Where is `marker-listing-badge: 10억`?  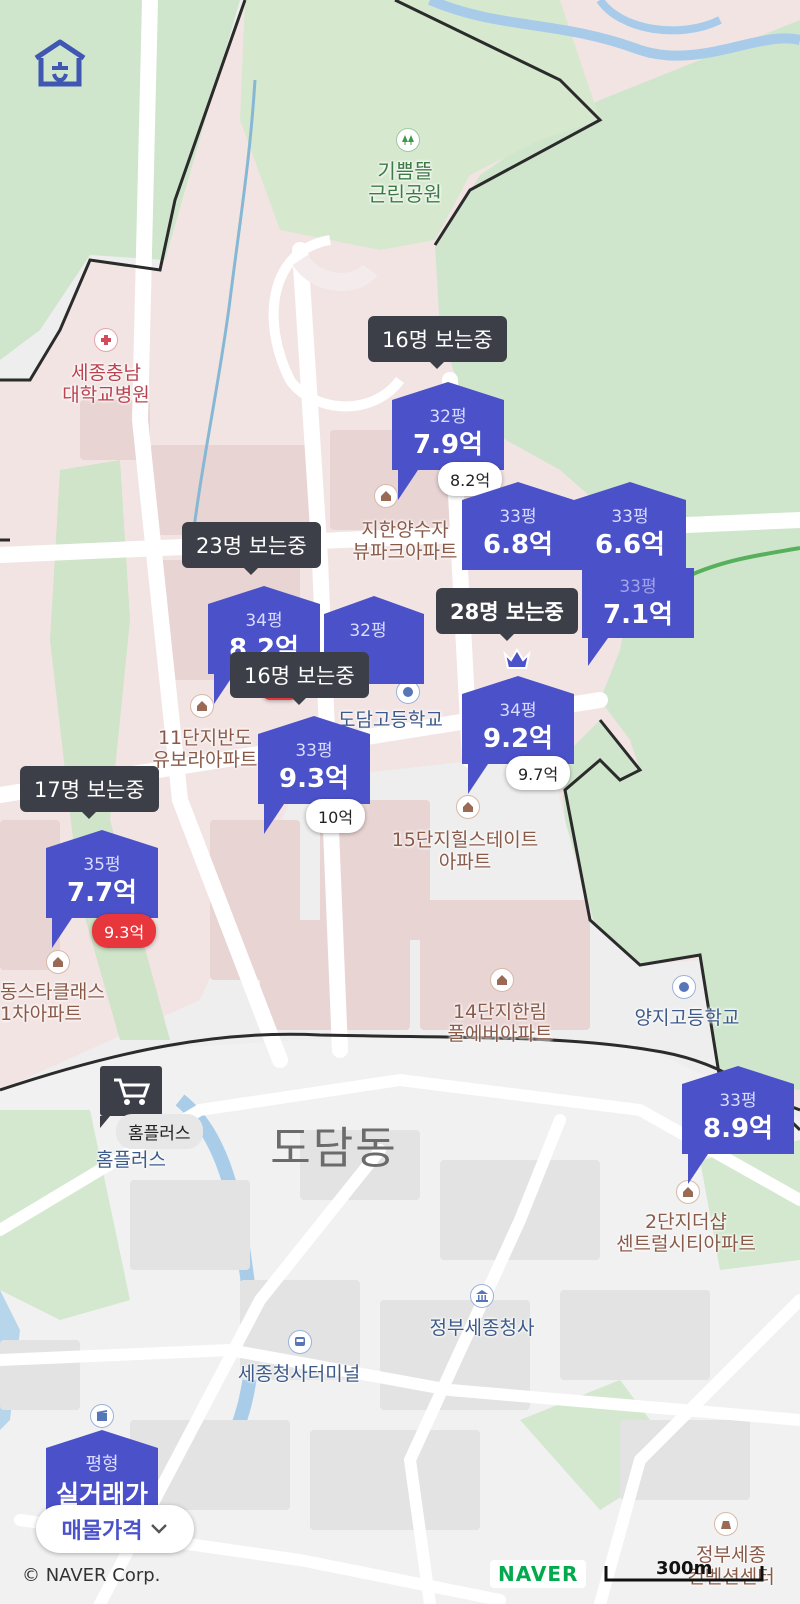
marker-listing-badge: 10억 is located at coordinates (336, 816).